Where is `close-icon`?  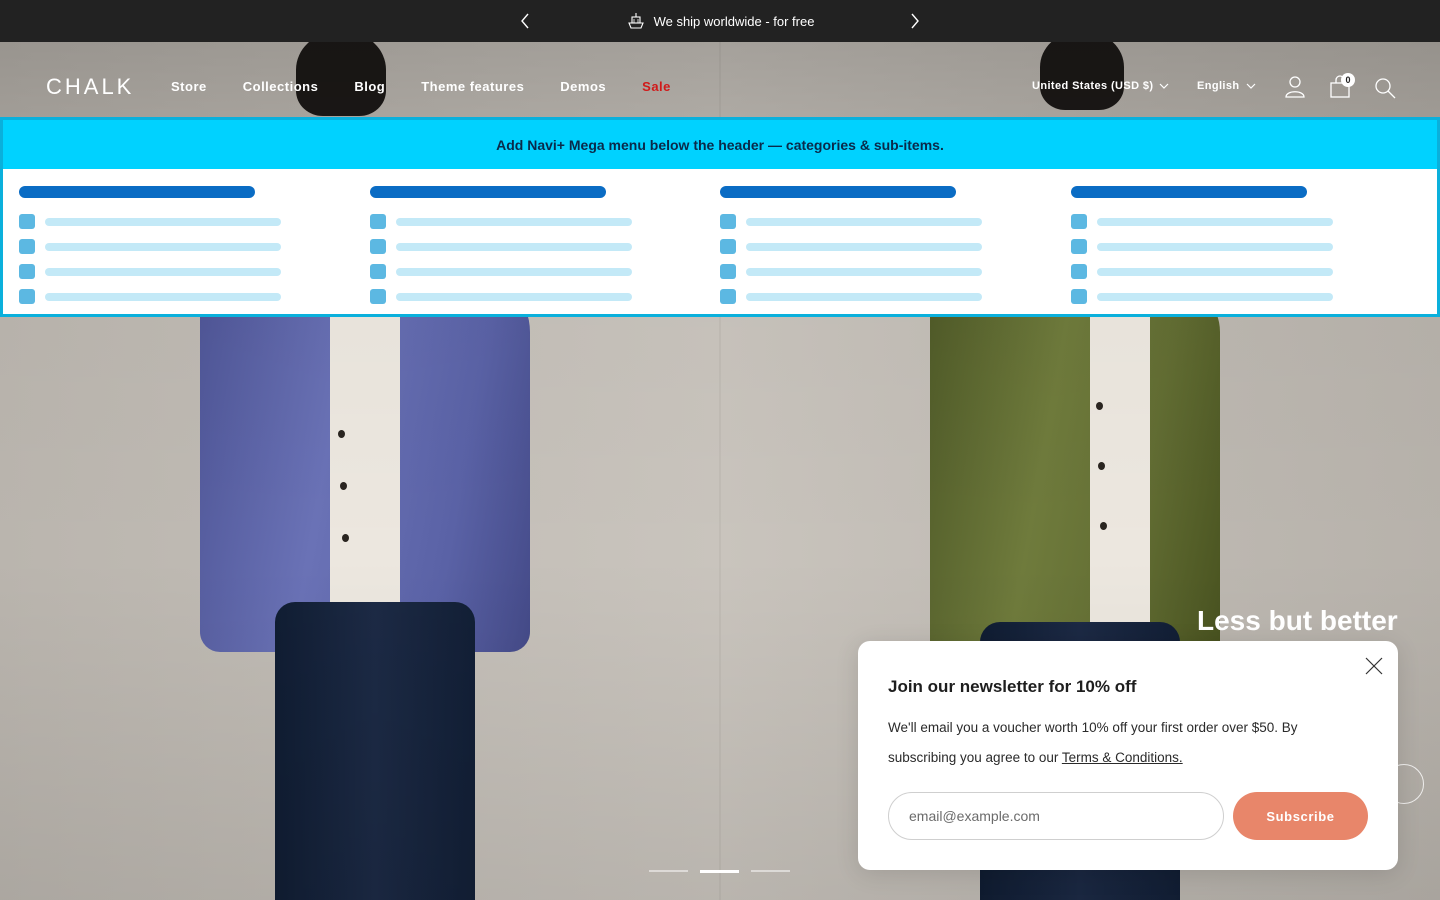 close-icon is located at coordinates (1374, 666).